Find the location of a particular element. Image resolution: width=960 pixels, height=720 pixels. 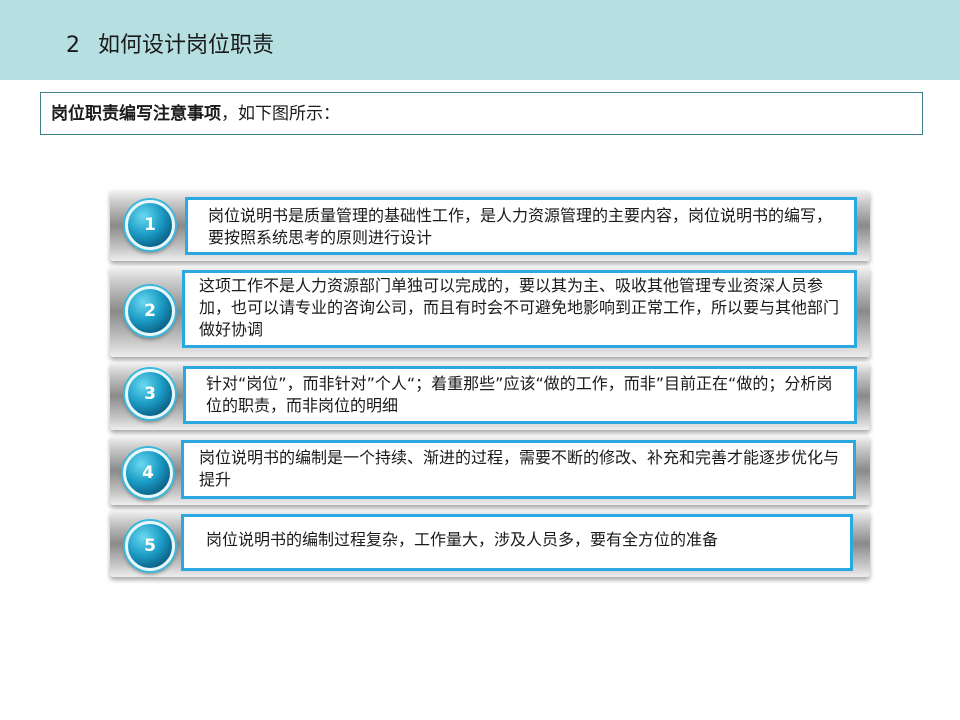

section-number: 2 is located at coordinates (73, 45).